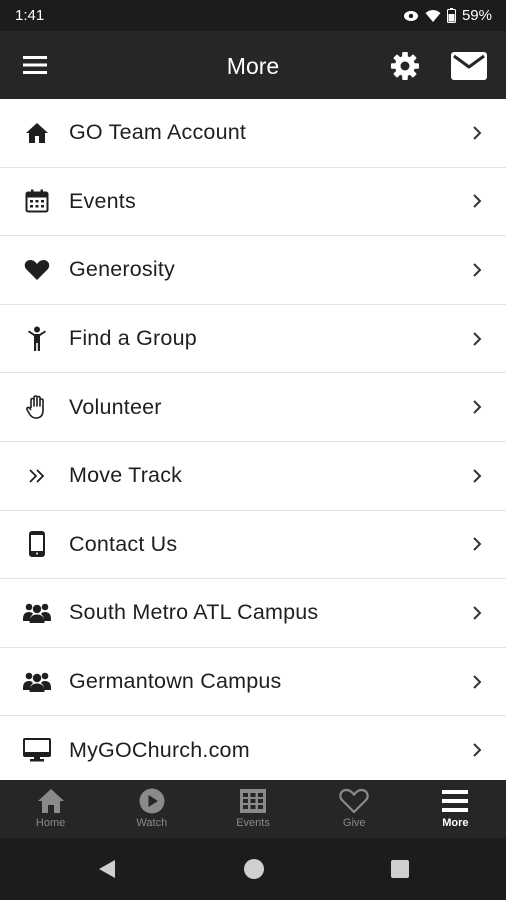  What do you see at coordinates (455, 823) in the screenshot?
I see `tab-label: More` at bounding box center [455, 823].